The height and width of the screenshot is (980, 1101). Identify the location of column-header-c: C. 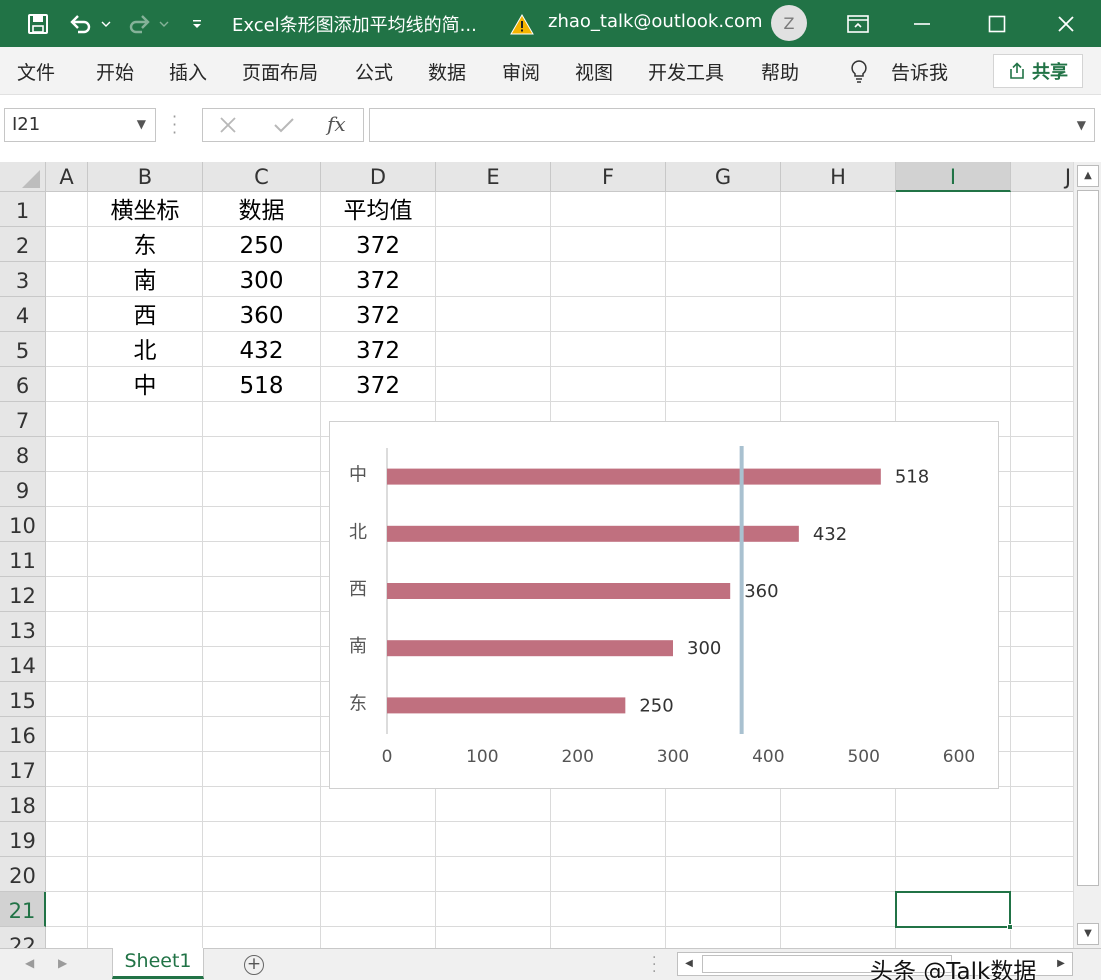
(262, 177).